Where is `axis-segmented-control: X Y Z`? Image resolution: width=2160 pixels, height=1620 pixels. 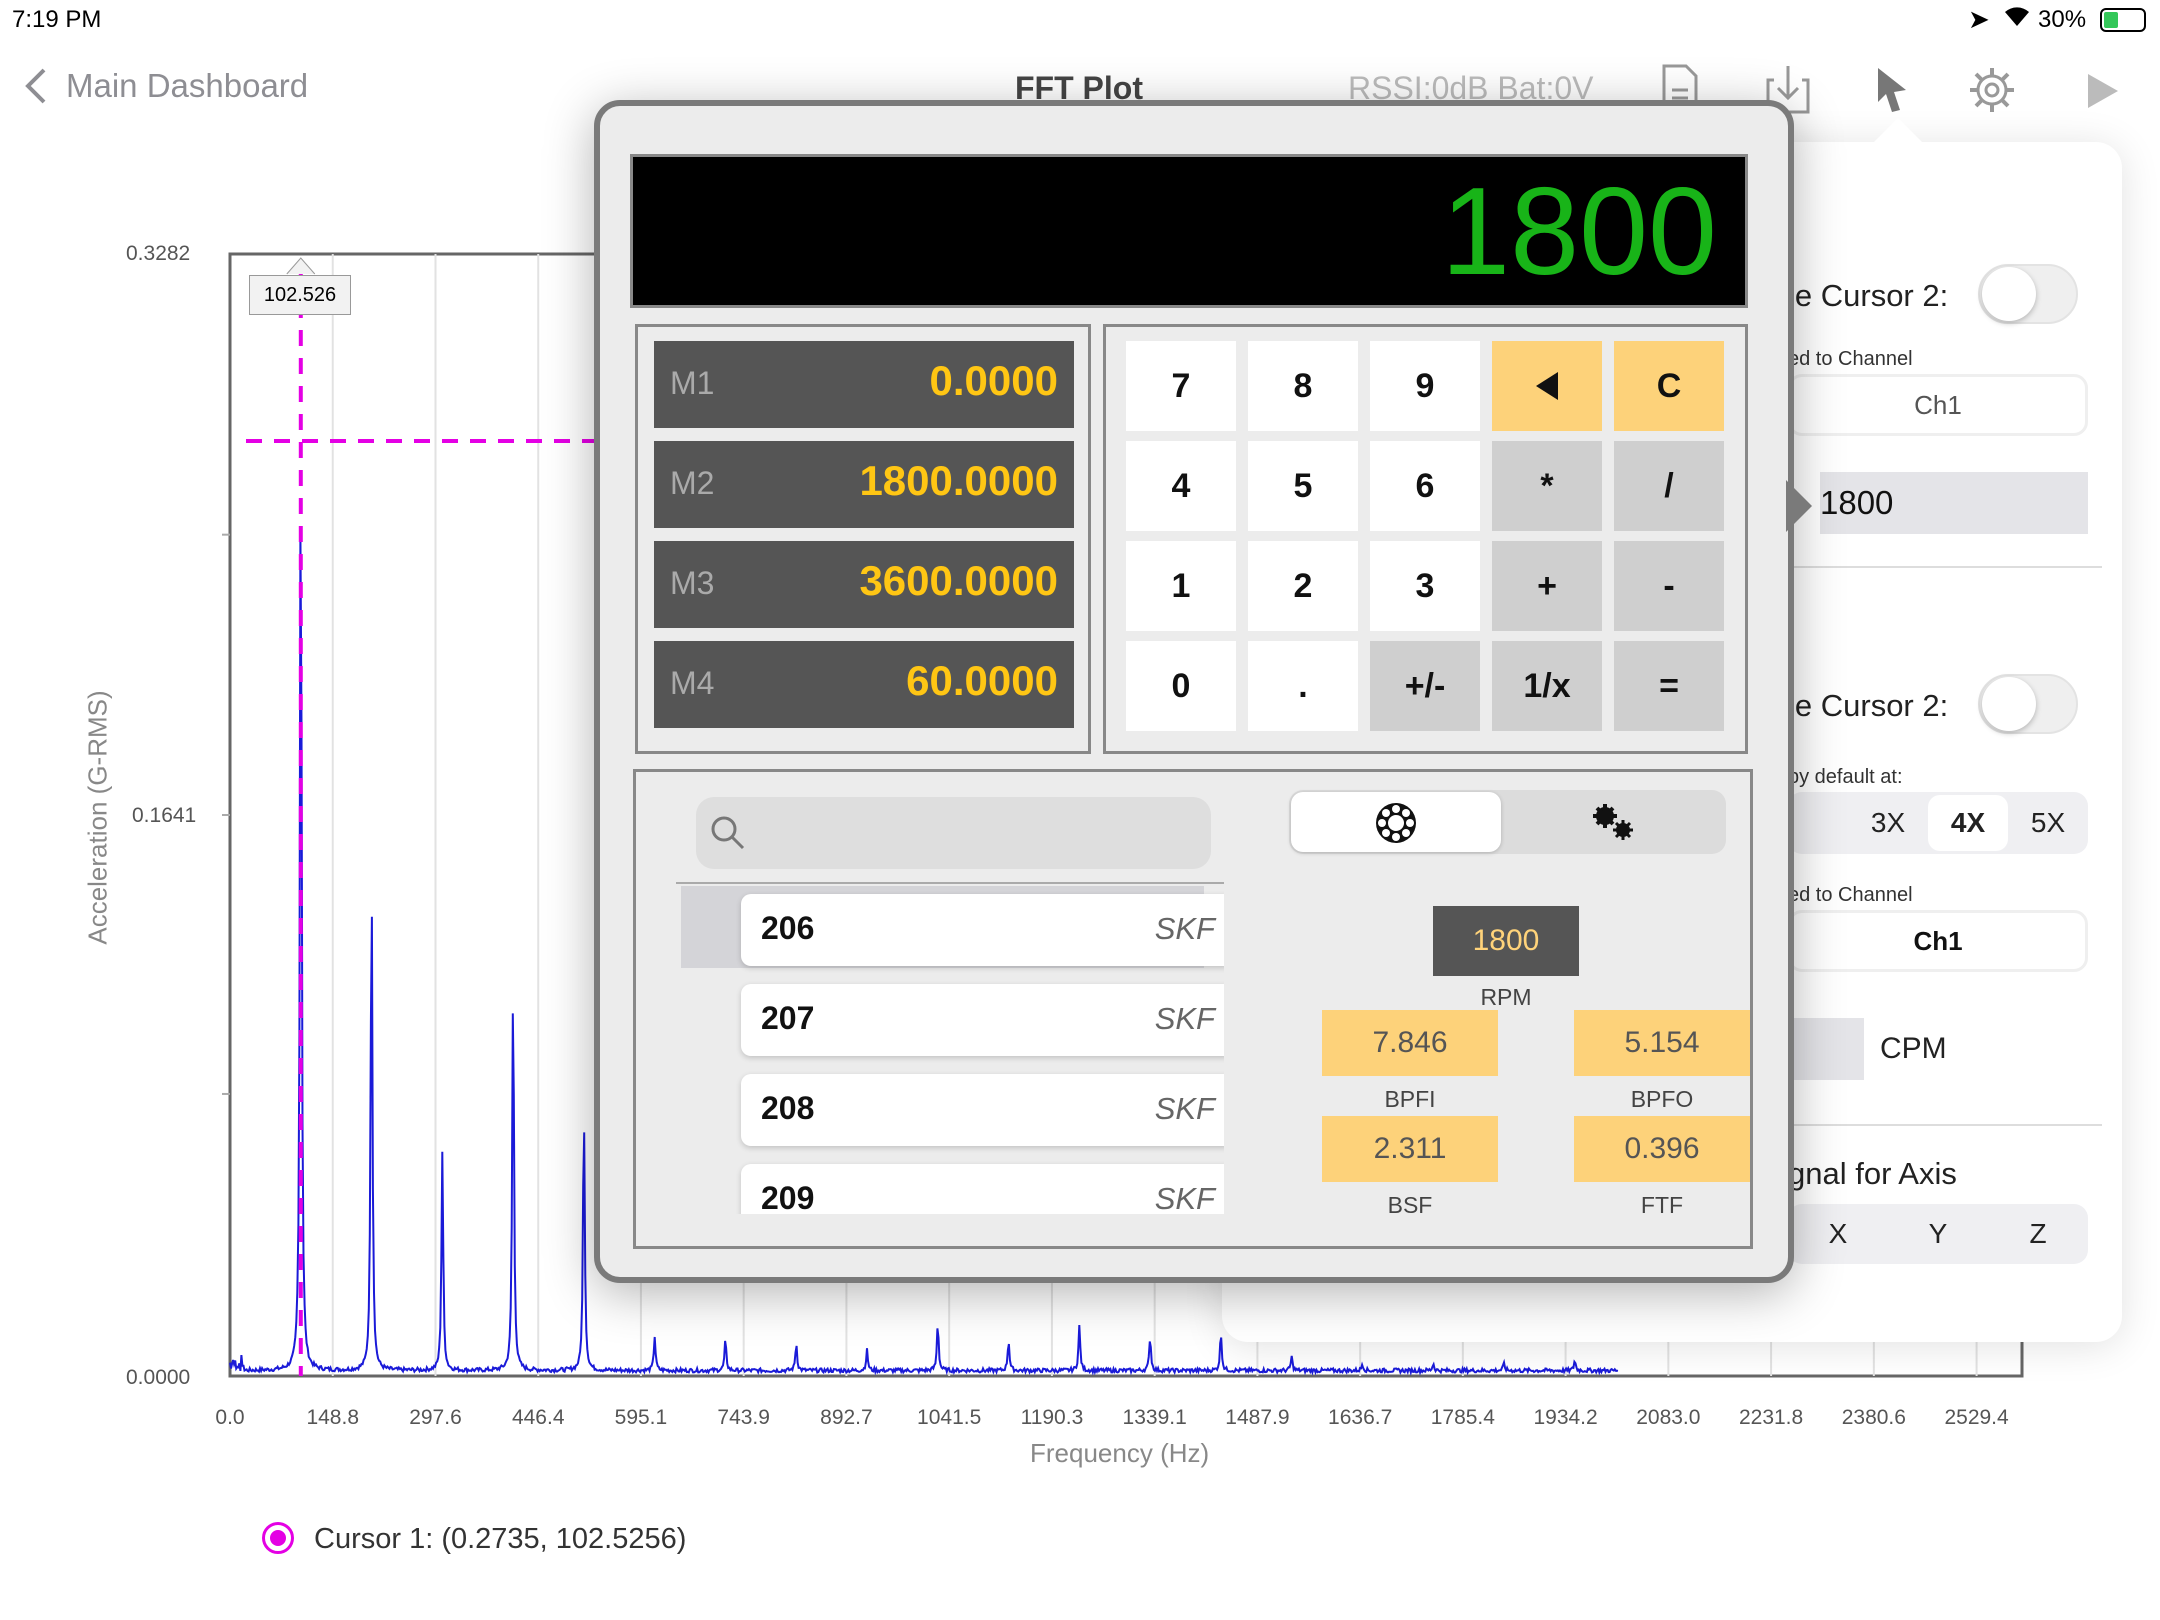 axis-segmented-control: X Y Z is located at coordinates (1938, 1234).